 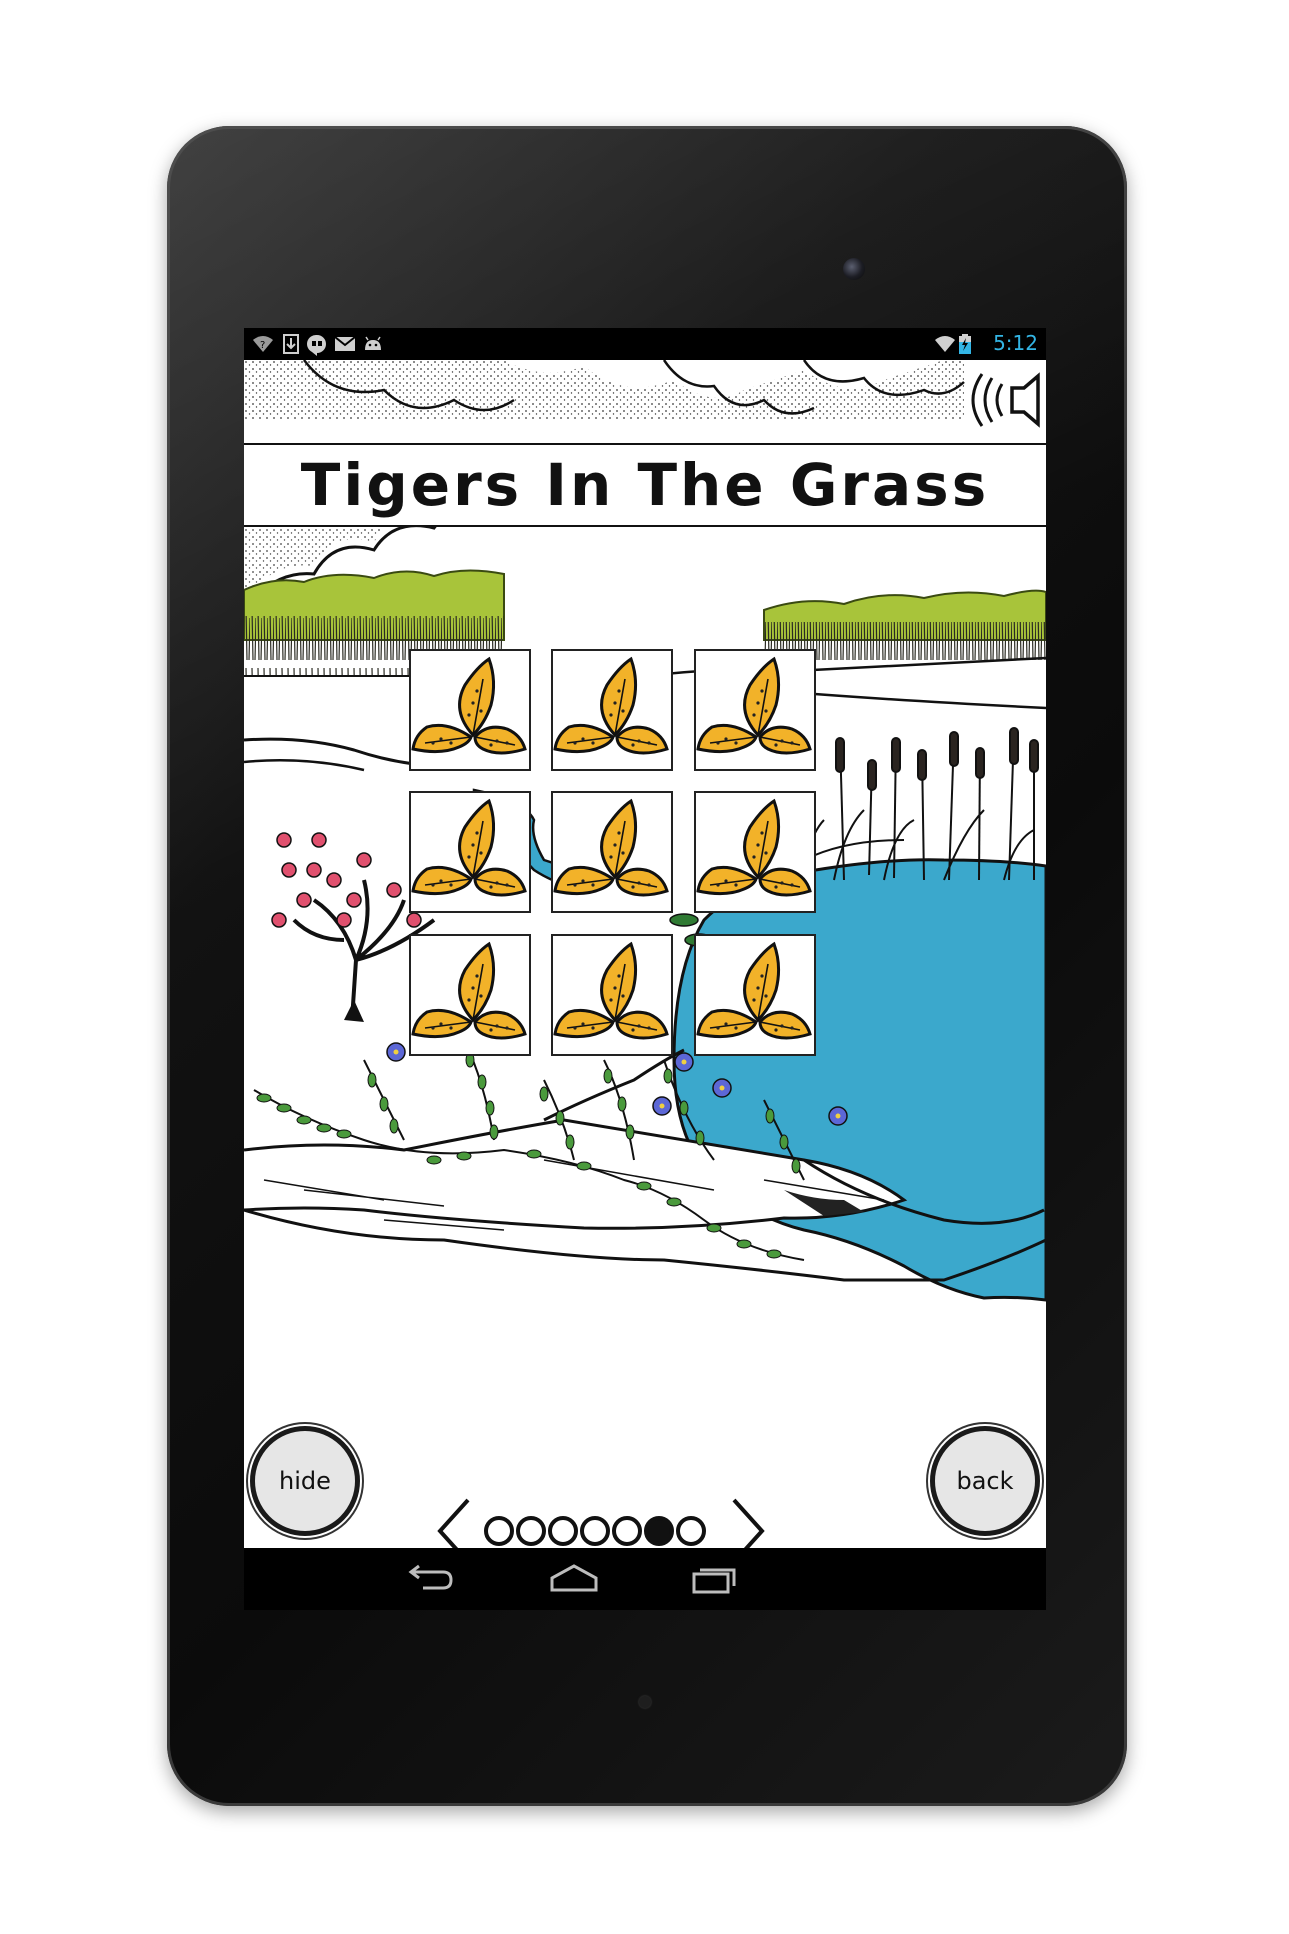 I want to click on previous-page-button, so click(x=454, y=1522).